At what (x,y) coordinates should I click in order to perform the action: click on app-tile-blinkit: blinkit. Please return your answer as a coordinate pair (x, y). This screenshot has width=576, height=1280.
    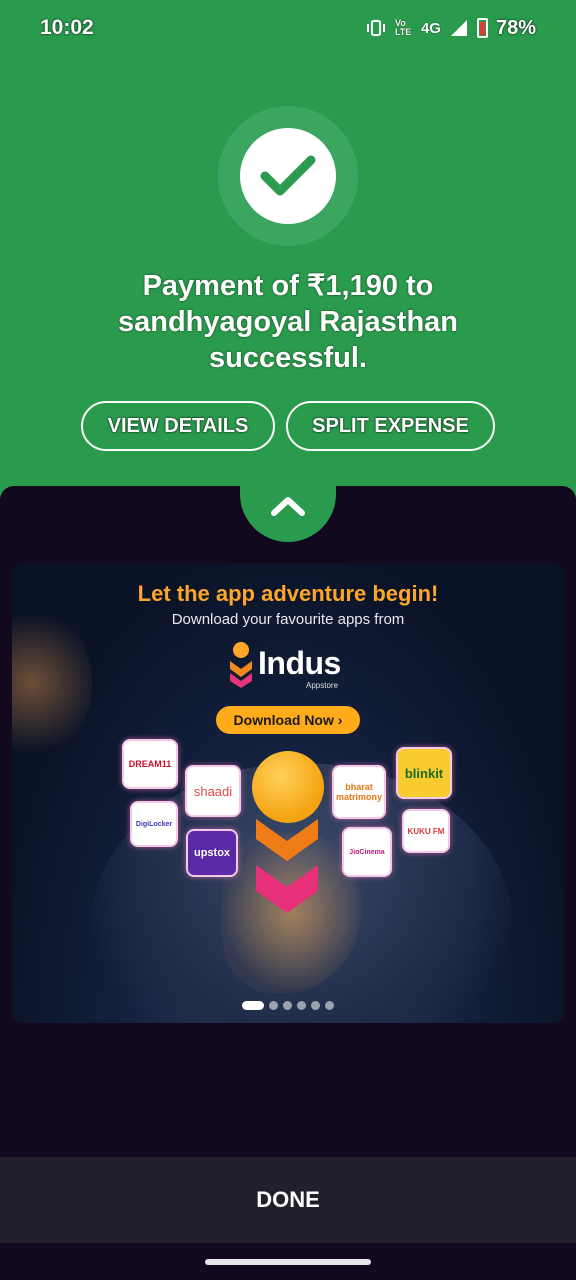
    Looking at the image, I should click on (424, 773).